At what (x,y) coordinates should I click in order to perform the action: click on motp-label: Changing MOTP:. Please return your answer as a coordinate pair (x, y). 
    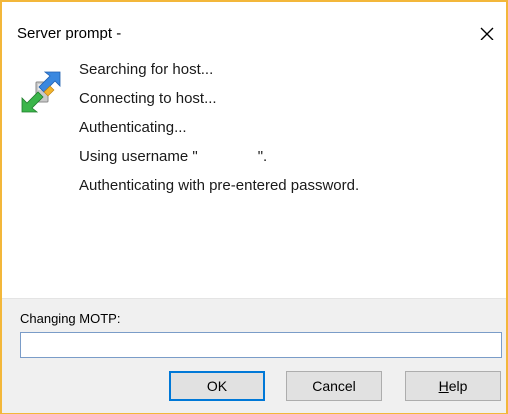
    Looking at the image, I should click on (70, 318).